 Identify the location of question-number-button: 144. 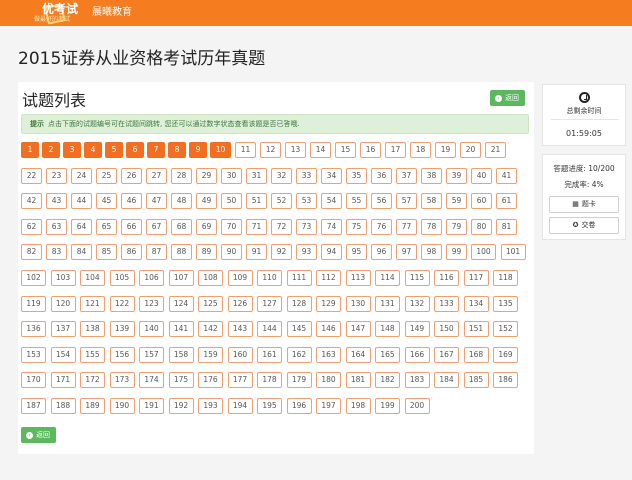
(269, 329).